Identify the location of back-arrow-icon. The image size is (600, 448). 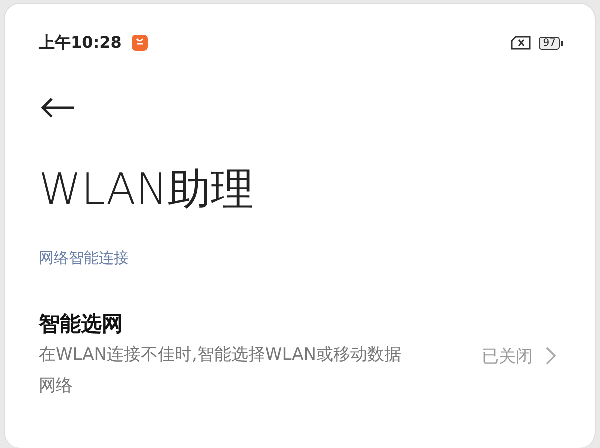
(58, 108).